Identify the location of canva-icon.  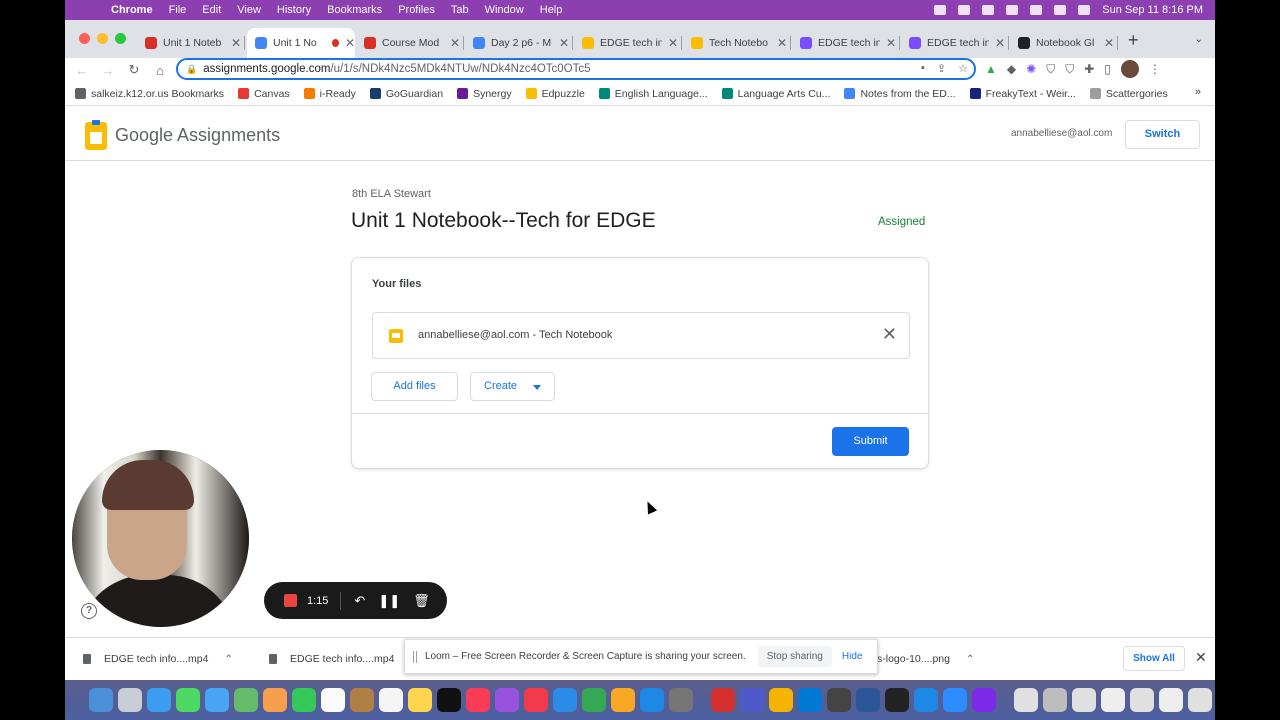
(984, 700).